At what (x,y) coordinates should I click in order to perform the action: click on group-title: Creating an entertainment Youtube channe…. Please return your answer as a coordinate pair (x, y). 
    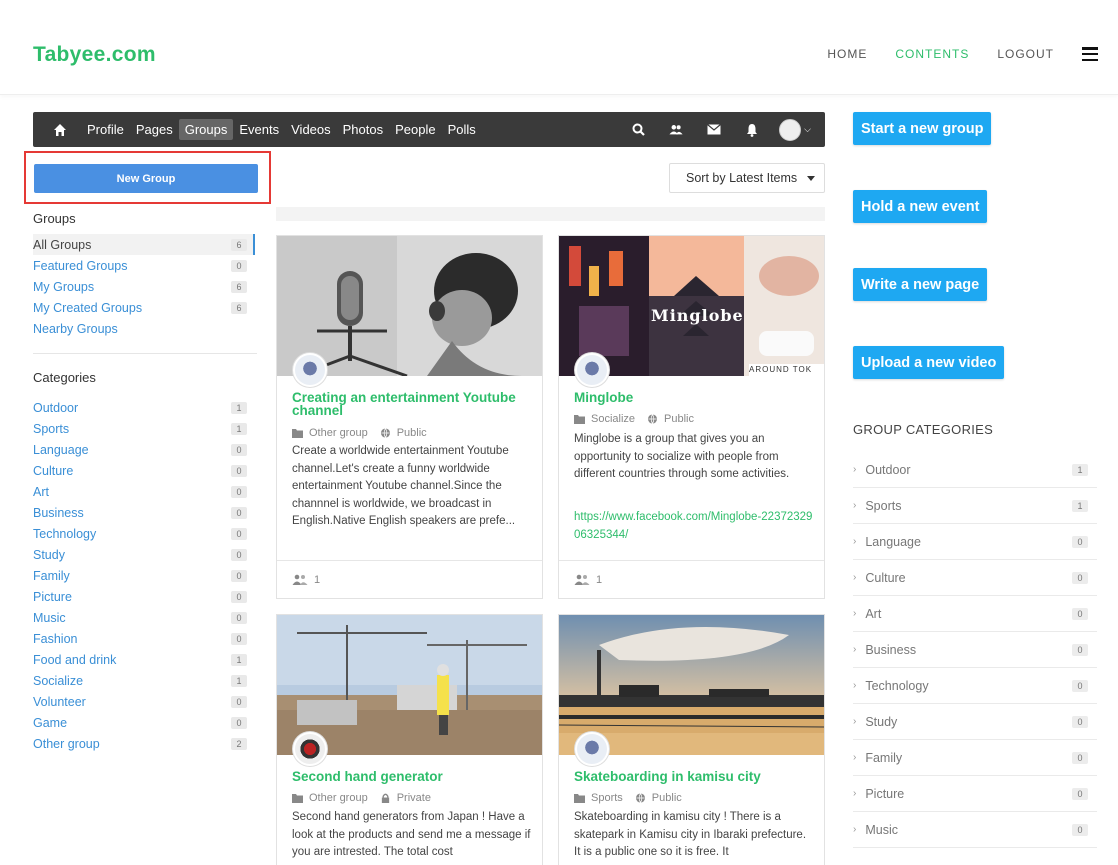
    Looking at the image, I should click on (412, 404).